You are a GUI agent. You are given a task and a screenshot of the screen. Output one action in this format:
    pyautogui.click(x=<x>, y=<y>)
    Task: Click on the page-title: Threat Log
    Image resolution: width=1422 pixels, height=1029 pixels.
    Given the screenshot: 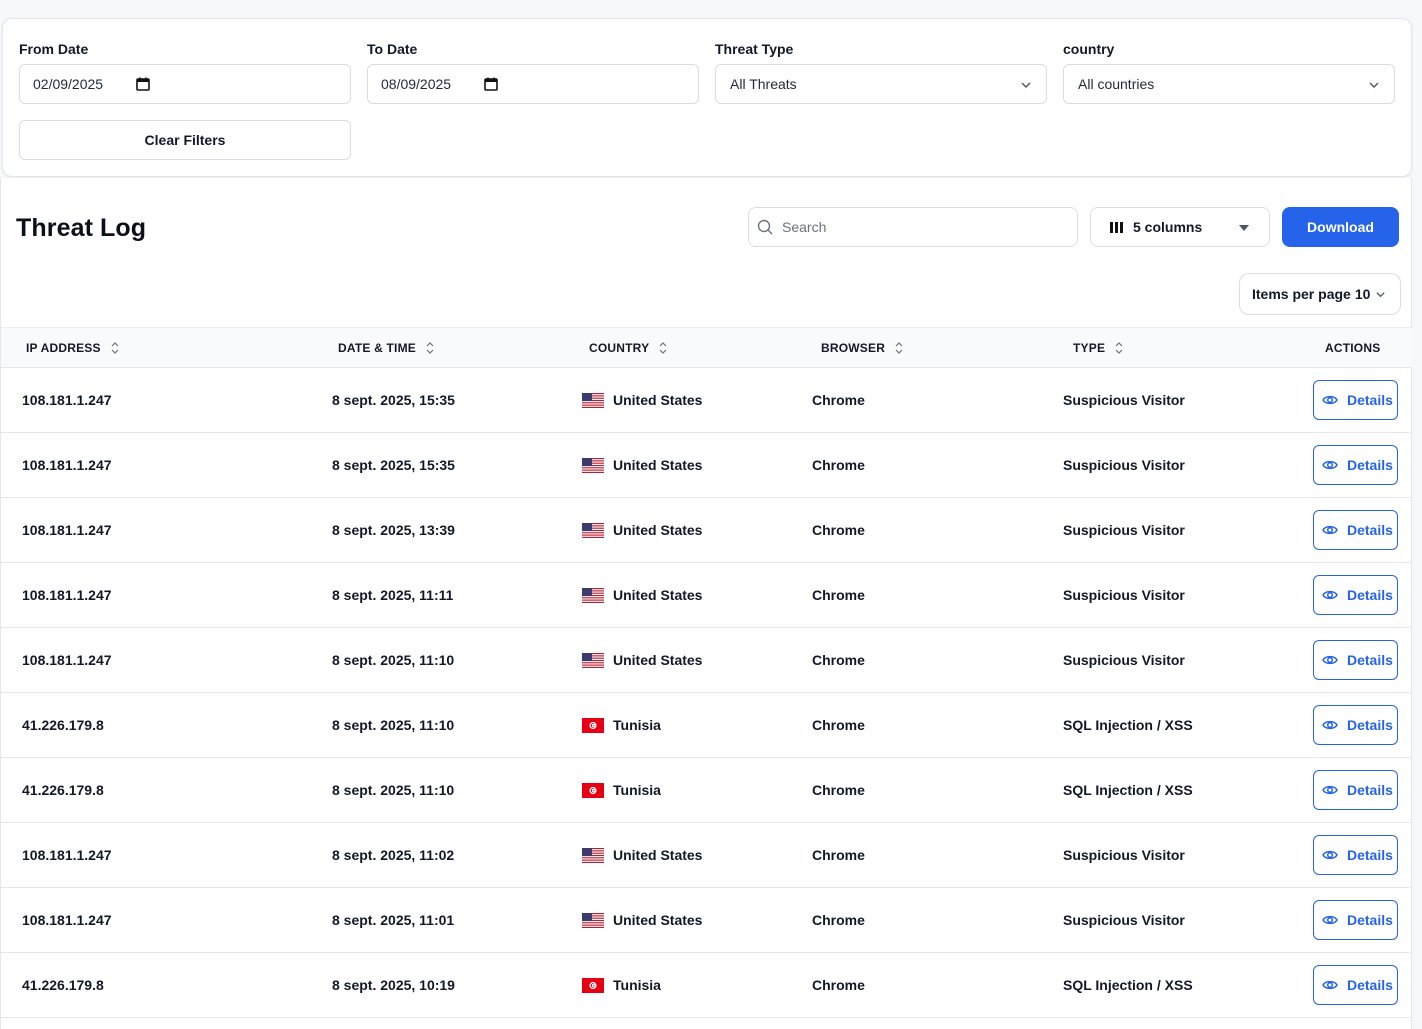 What is the action you would take?
    pyautogui.click(x=81, y=228)
    